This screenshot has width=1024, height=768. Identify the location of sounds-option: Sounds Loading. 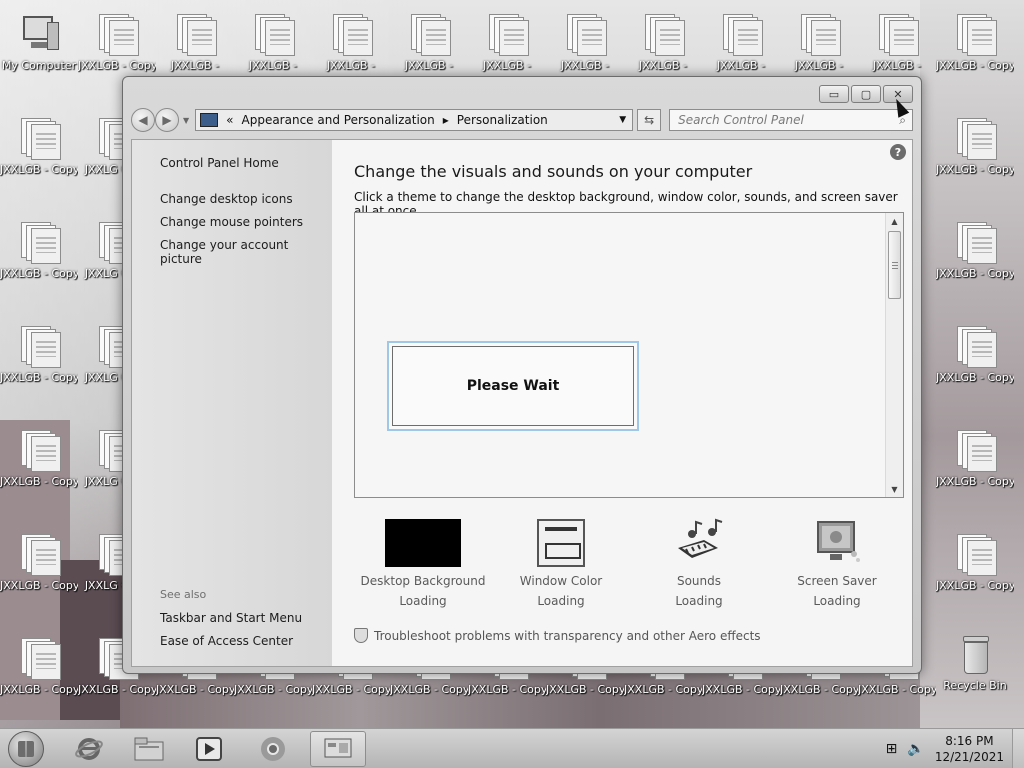
(699, 563).